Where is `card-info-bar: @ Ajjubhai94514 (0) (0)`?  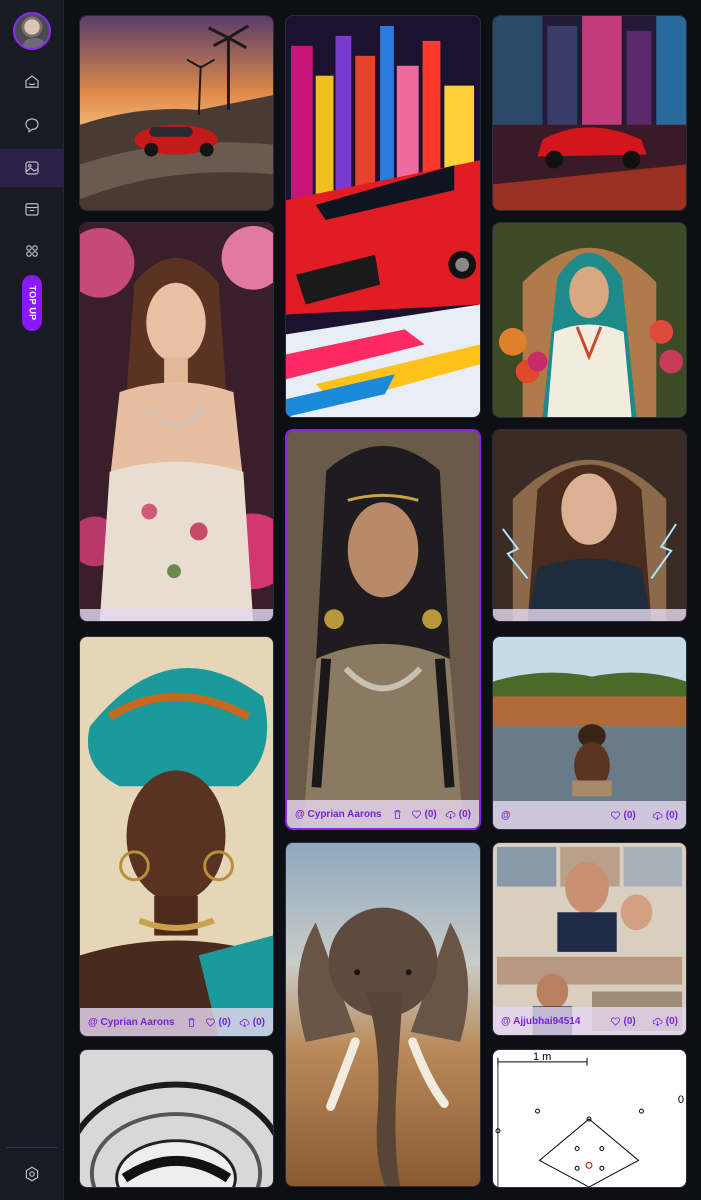
card-info-bar: @ Ajjubhai94514 (0) (0) is located at coordinates (589, 1021).